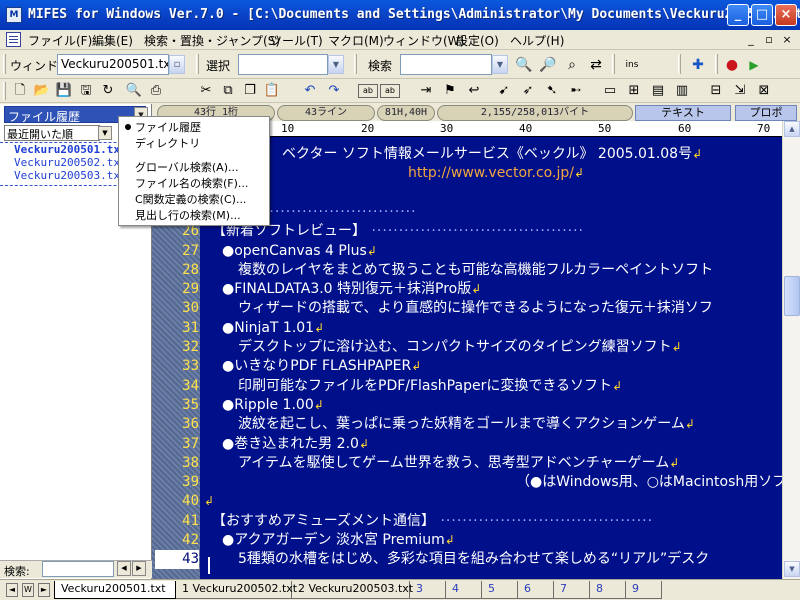 Image resolution: width=800 pixels, height=600 pixels. Describe the element at coordinates (466, 424) in the screenshot. I see `editor-line: 波紋を起こし、葉っぱに乗った妖精をゴールまで導くアクションゲーム↲` at that location.